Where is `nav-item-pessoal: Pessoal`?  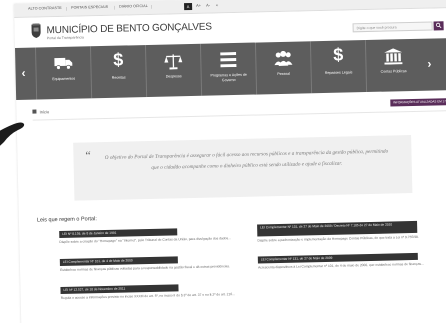 nav-item-pessoal: Pessoal is located at coordinates (283, 68).